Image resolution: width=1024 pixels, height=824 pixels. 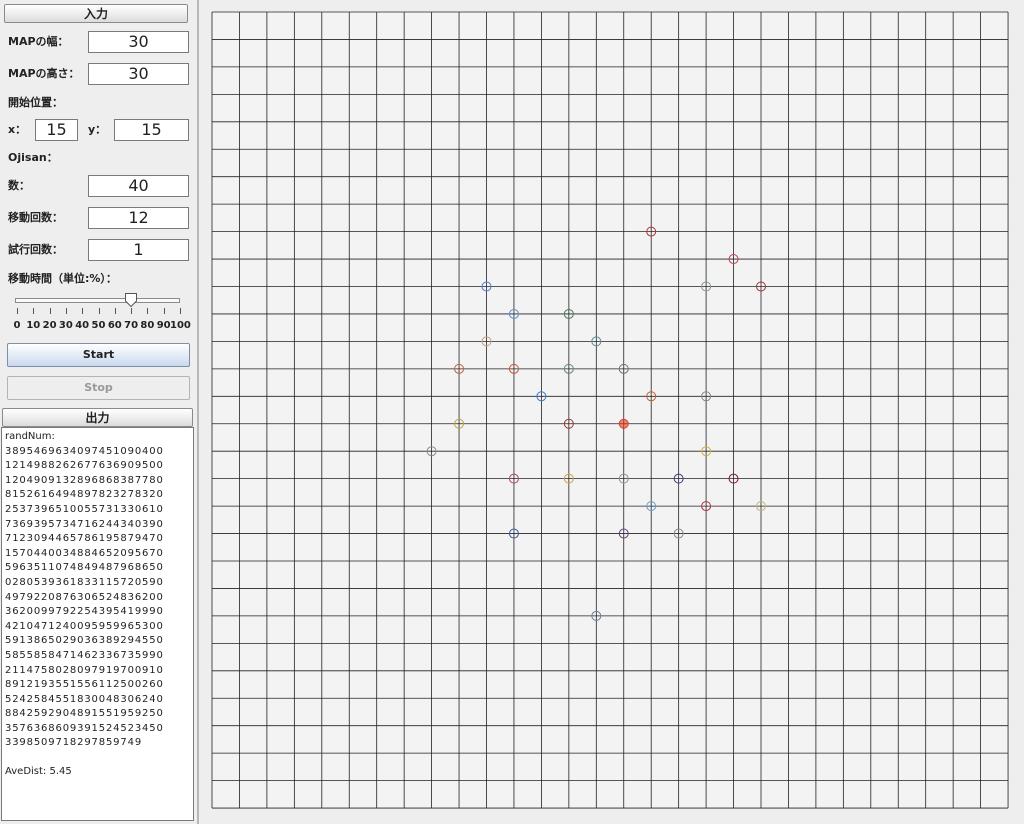 What do you see at coordinates (84, 451) in the screenshot?
I see `rand-line: 3895469634097451090400` at bounding box center [84, 451].